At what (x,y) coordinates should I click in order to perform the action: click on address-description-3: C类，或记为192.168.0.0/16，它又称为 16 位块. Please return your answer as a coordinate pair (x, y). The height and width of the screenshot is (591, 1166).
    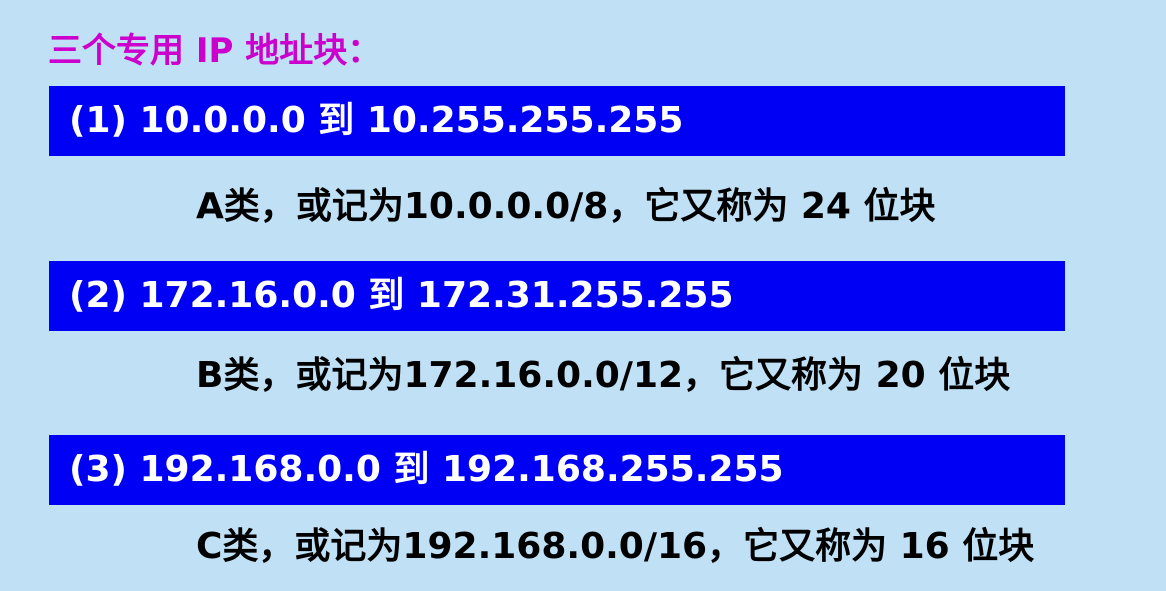
    Looking at the image, I should click on (615, 546).